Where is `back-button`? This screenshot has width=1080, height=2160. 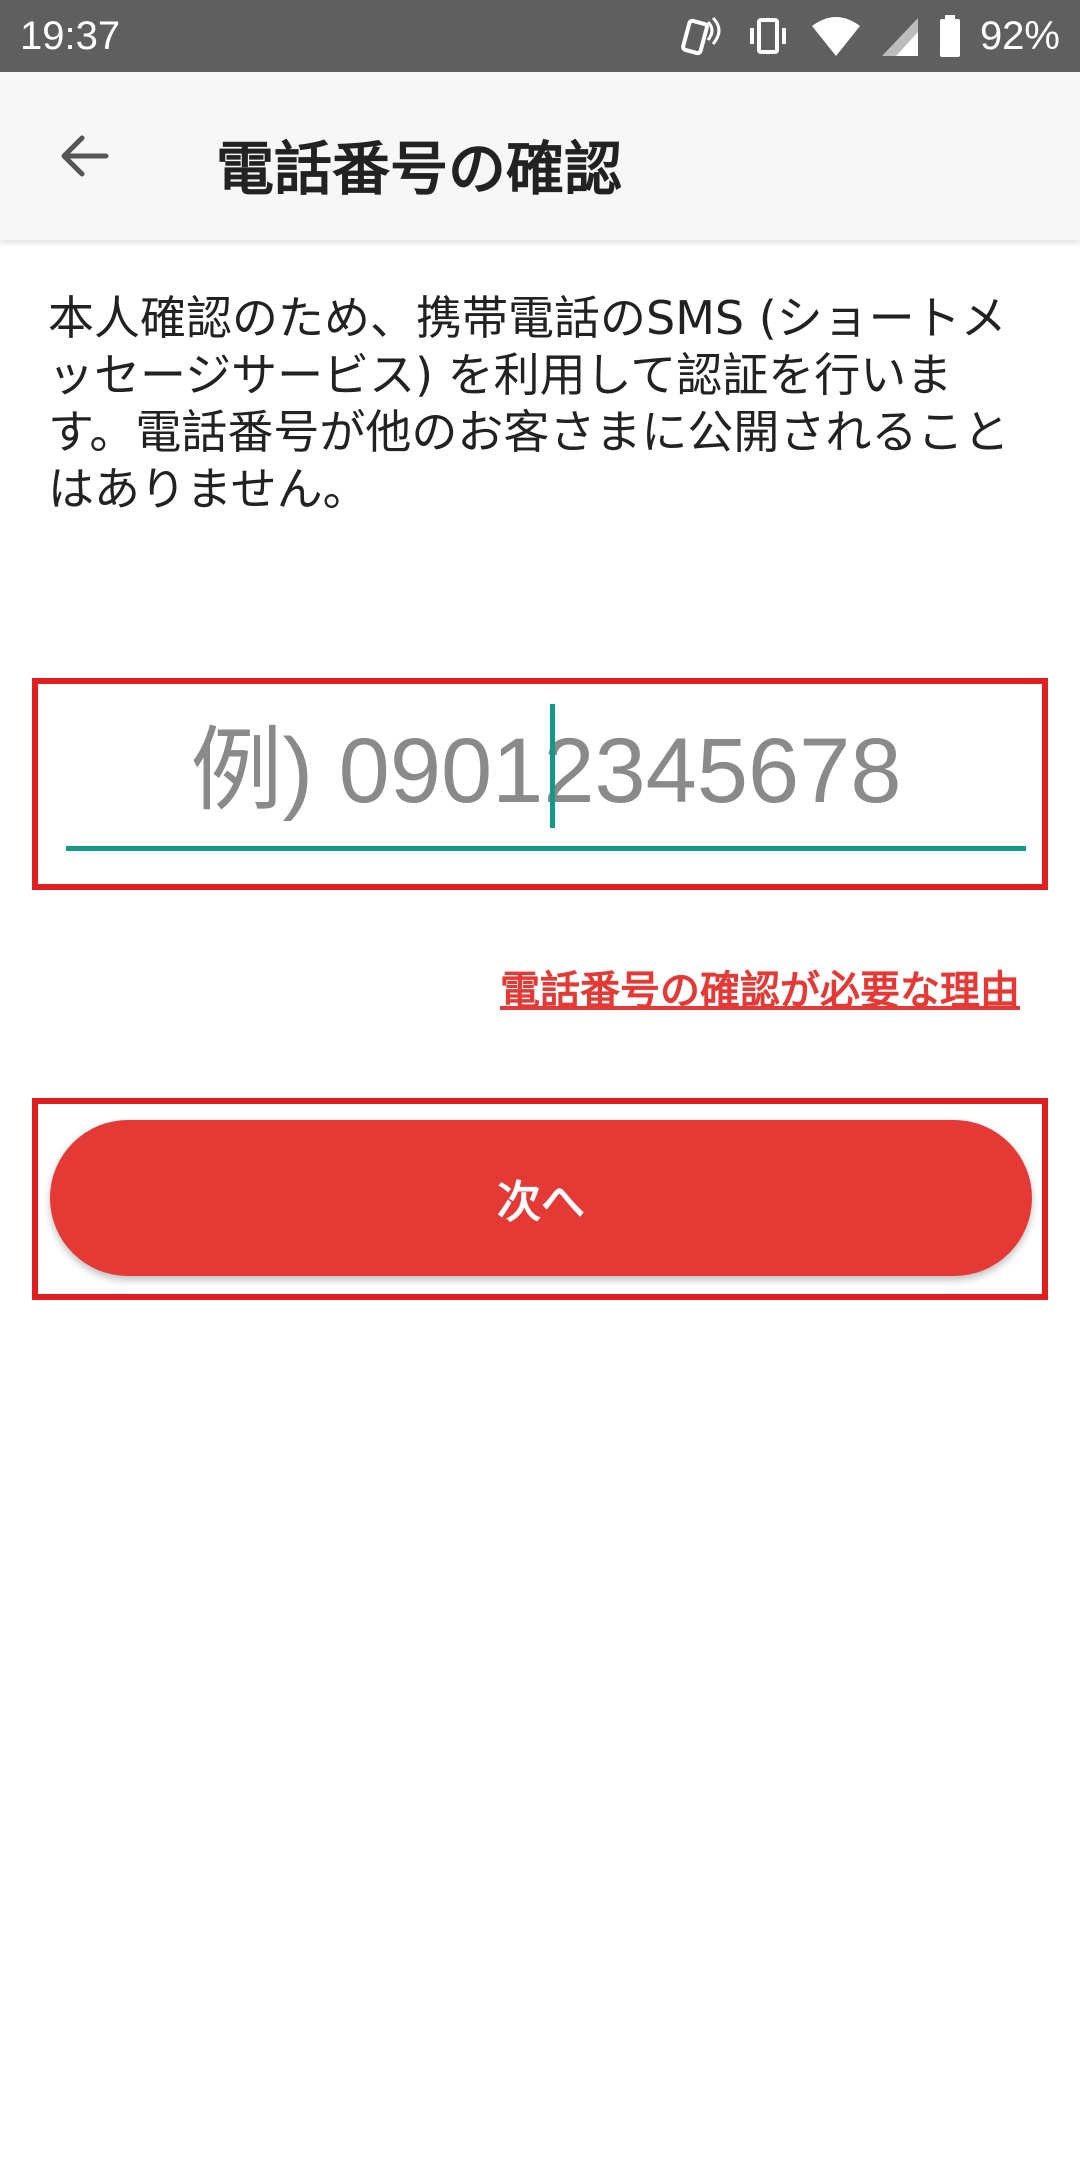 back-button is located at coordinates (84, 158).